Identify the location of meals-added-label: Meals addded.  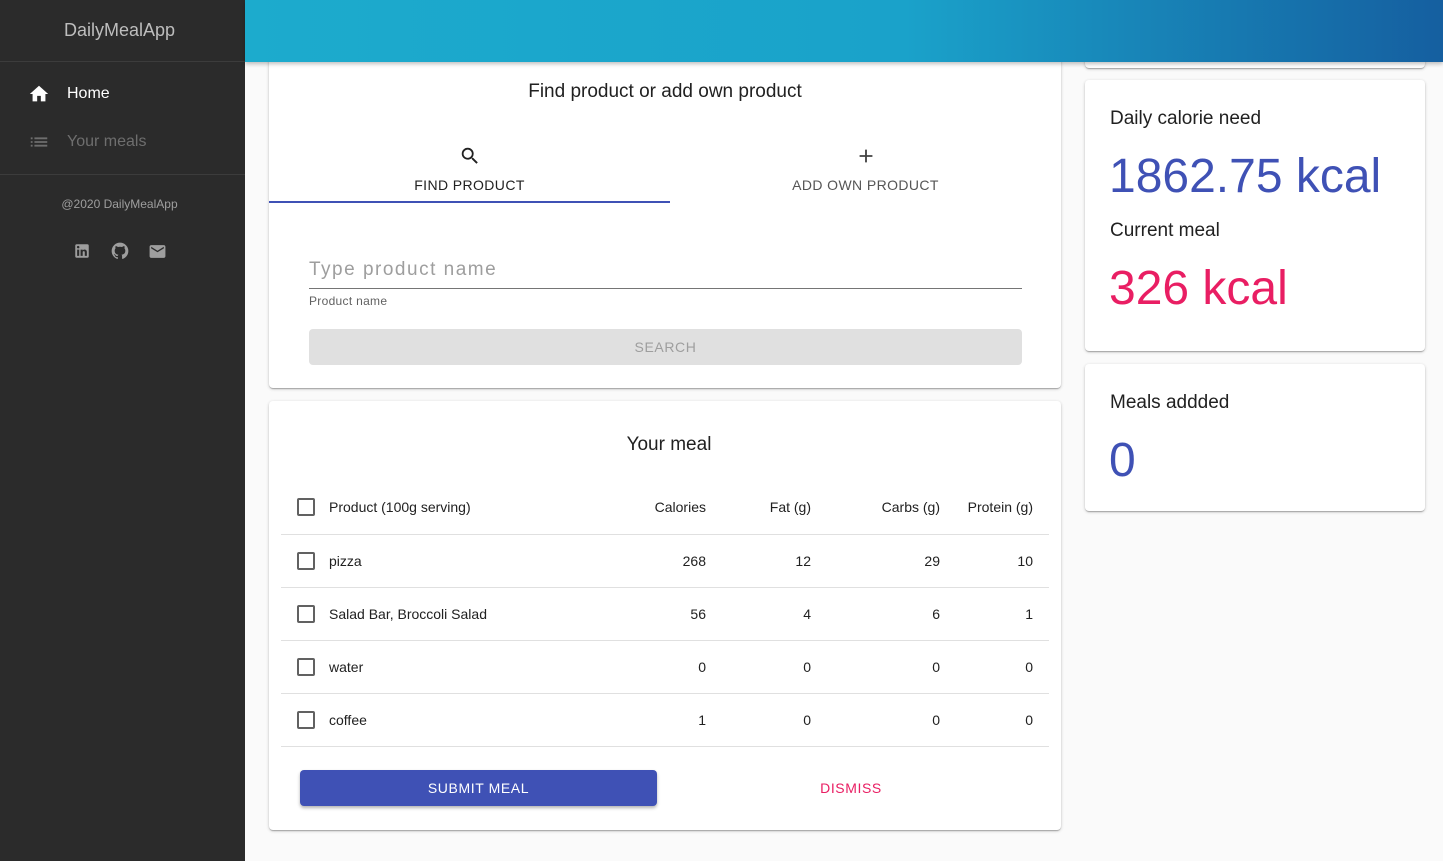
(1170, 402).